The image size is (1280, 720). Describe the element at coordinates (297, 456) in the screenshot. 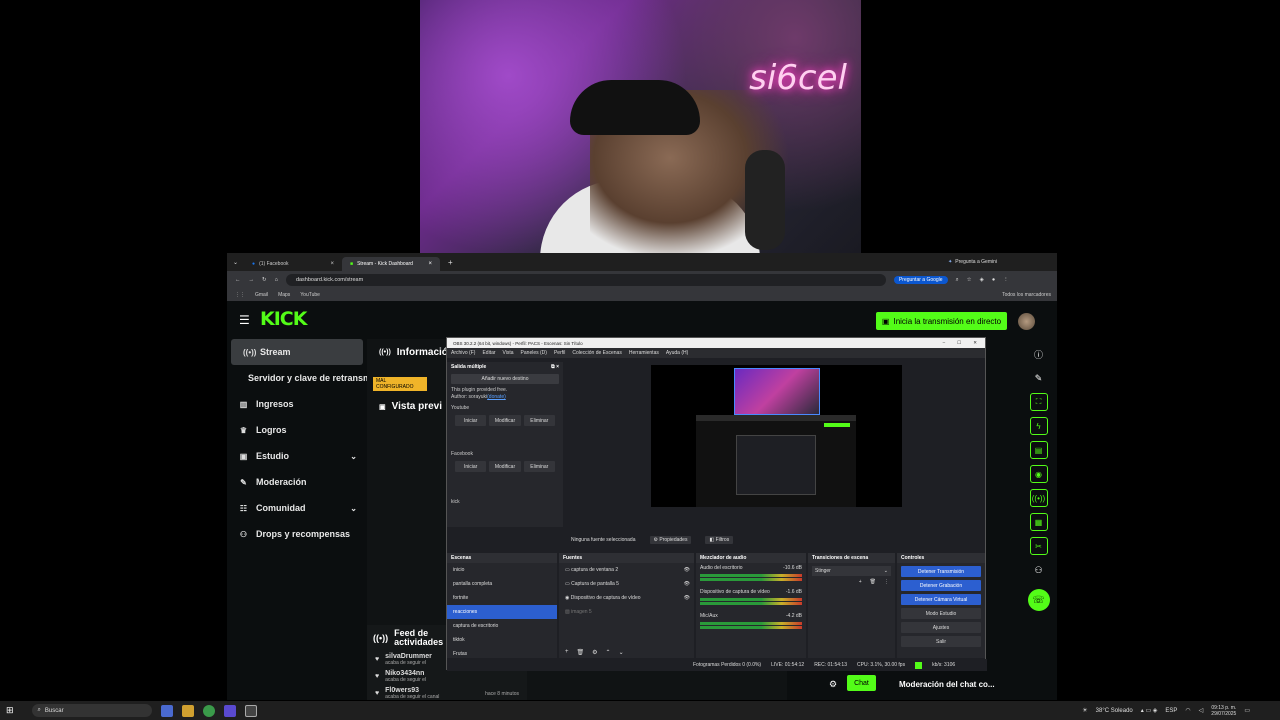

I see `sidebar-item-estudio: ▣ Estudio ⌄` at that location.